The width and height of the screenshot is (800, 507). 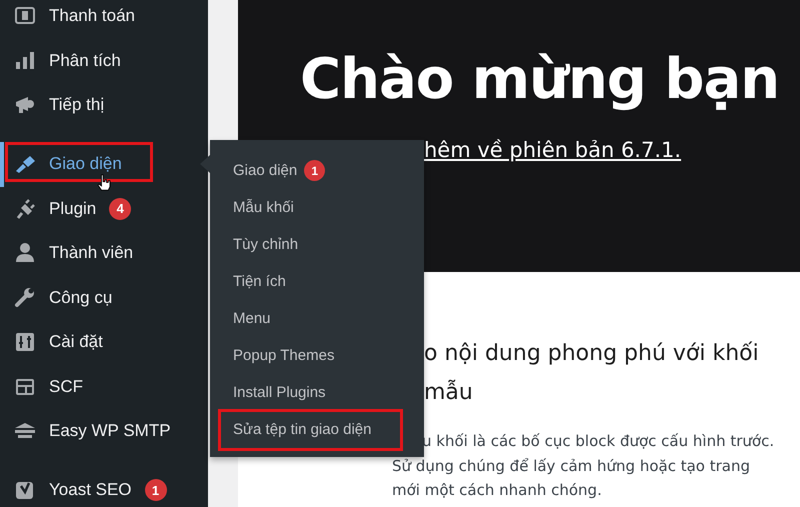 I want to click on submenu-item: Sửa tệp tin giao diện, so click(x=302, y=429).